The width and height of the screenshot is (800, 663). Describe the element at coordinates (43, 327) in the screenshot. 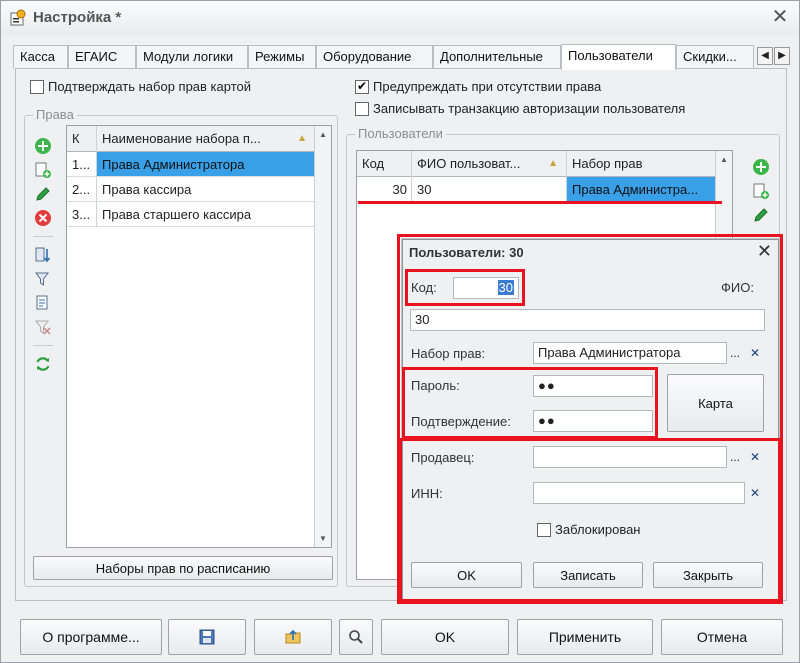

I see `clear-filter-icon` at that location.